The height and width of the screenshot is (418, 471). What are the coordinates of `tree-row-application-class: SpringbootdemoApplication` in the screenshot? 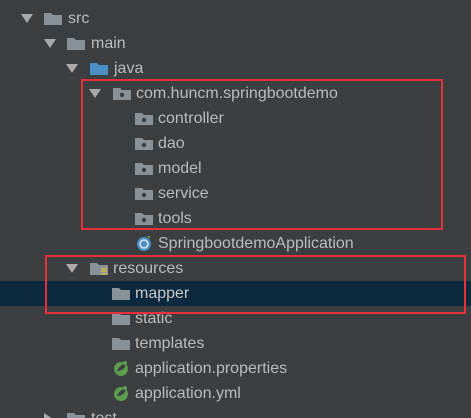 It's located at (235, 243).